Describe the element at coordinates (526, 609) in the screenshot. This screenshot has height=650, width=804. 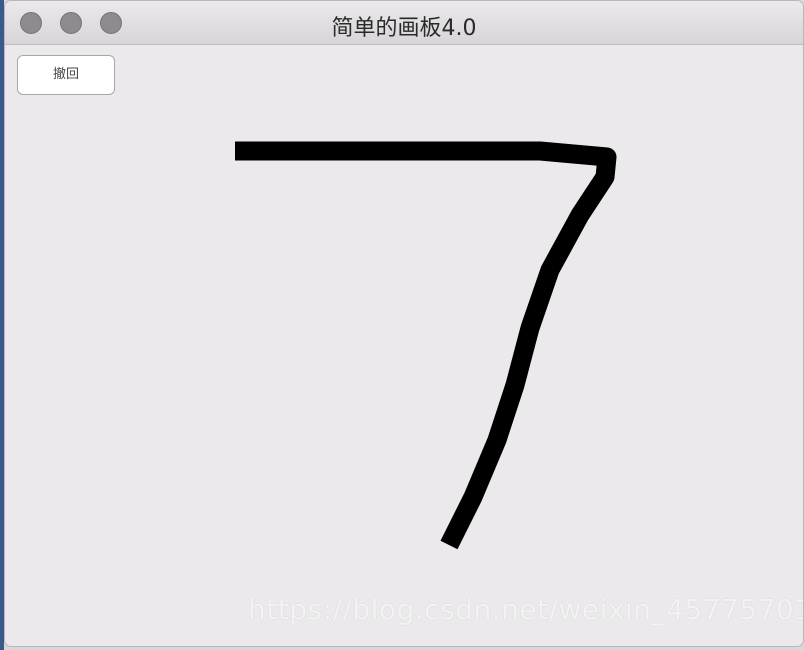
I see `watermark-text: https://blog.csdn.net/weixin_45775701` at that location.